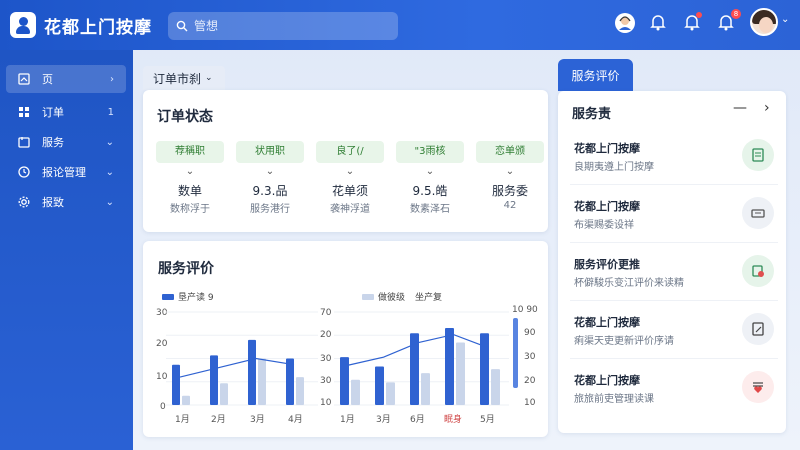 The width and height of the screenshot is (800, 450). Describe the element at coordinates (673, 213) in the screenshot. I see `list-item: 花都上门按摩 布渠赐委设祥` at that location.